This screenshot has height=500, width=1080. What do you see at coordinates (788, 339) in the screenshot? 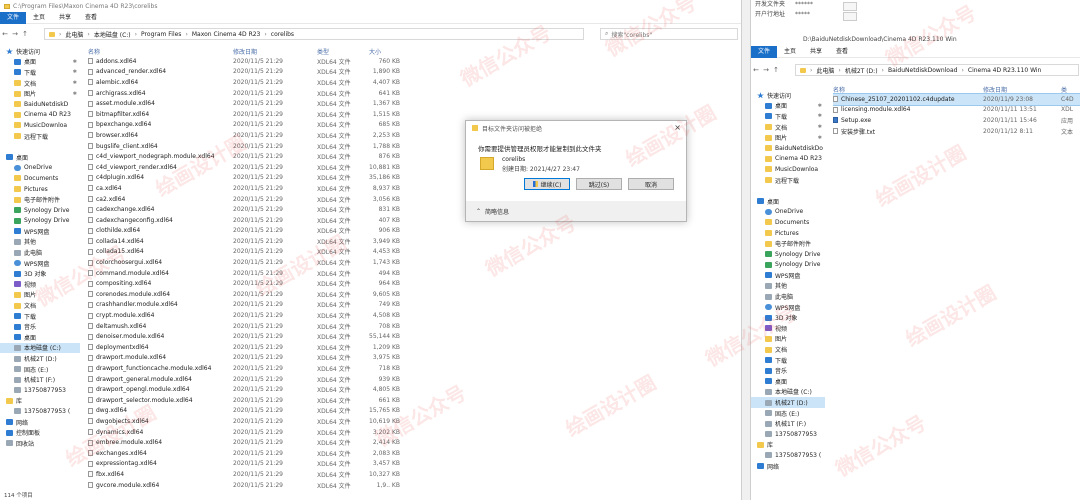
I see `nav-item: 图片` at bounding box center [788, 339].